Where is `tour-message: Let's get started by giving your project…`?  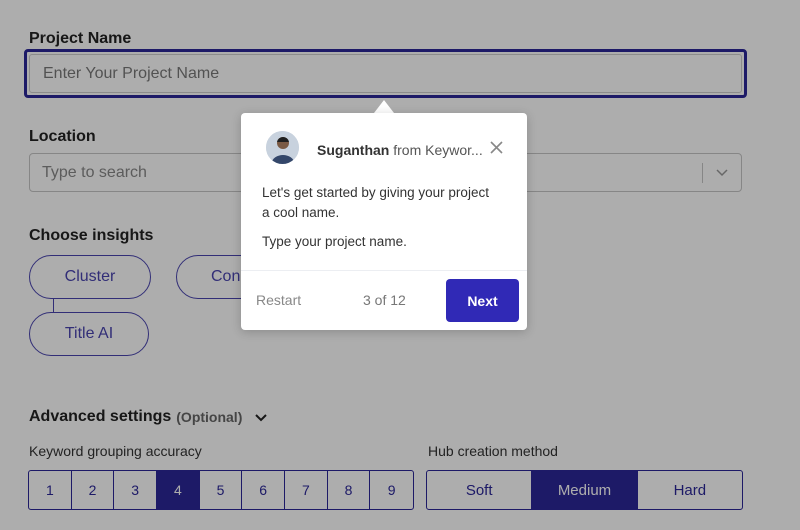
tour-message: Let's get started by giving your project… is located at coordinates (375, 202).